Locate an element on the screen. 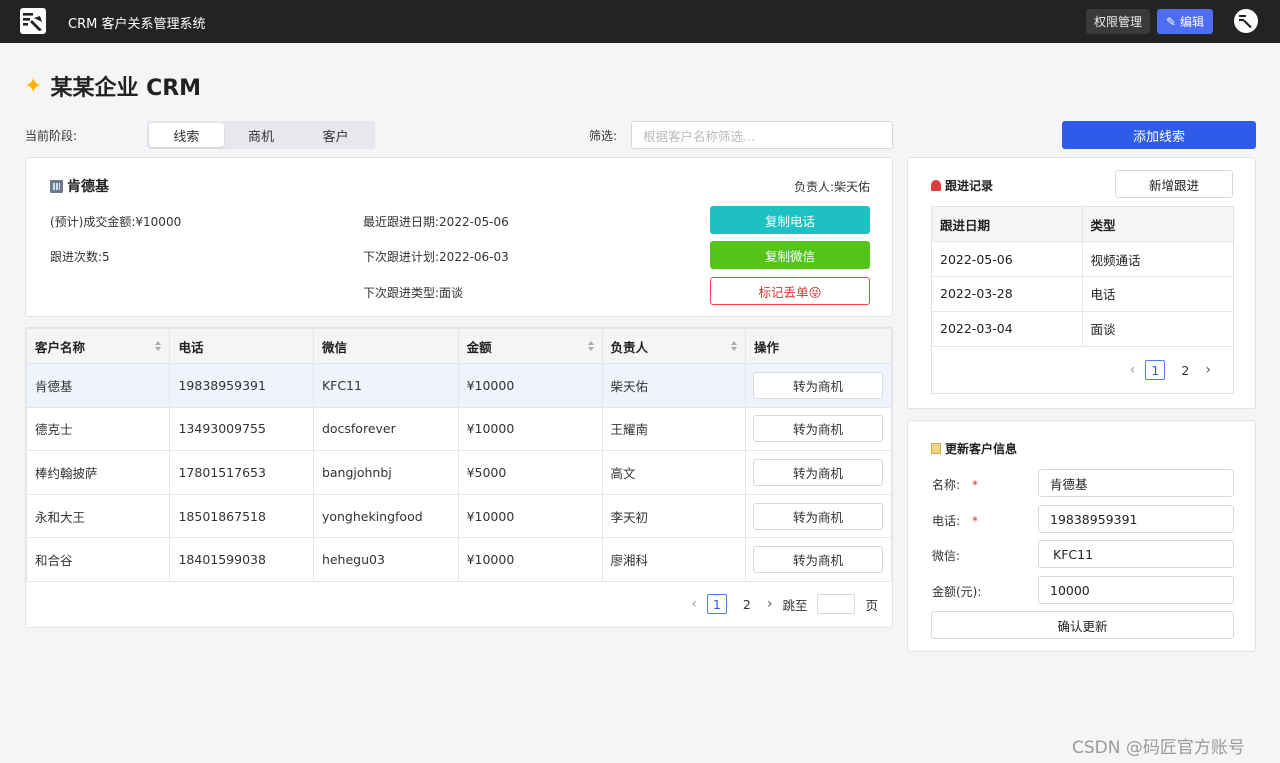  copy-wechat-button: 复制微信 is located at coordinates (790, 255).